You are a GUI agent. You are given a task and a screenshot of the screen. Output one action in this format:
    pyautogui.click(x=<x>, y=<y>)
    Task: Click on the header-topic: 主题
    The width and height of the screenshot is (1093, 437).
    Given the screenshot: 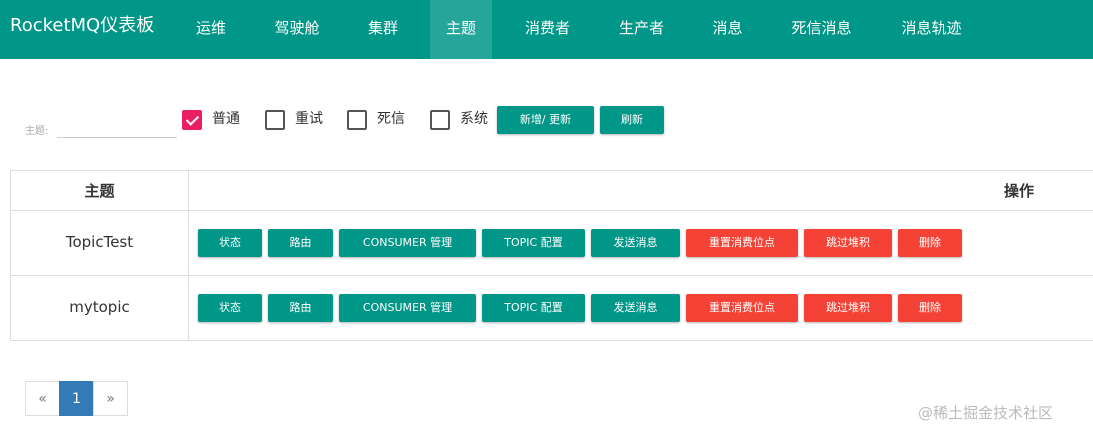 What is the action you would take?
    pyautogui.click(x=99, y=191)
    